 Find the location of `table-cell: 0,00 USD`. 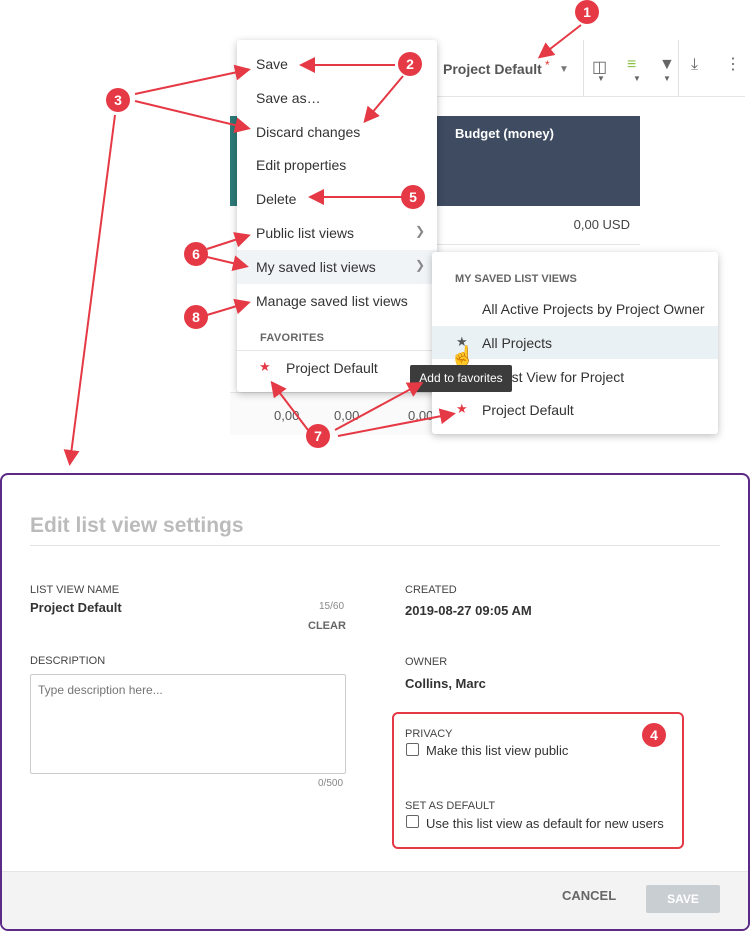

table-cell: 0,00 USD is located at coordinates (538, 225).